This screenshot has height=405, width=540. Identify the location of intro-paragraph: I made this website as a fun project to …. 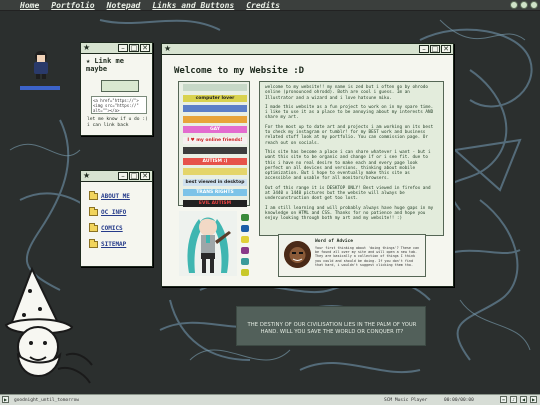
(349, 112).